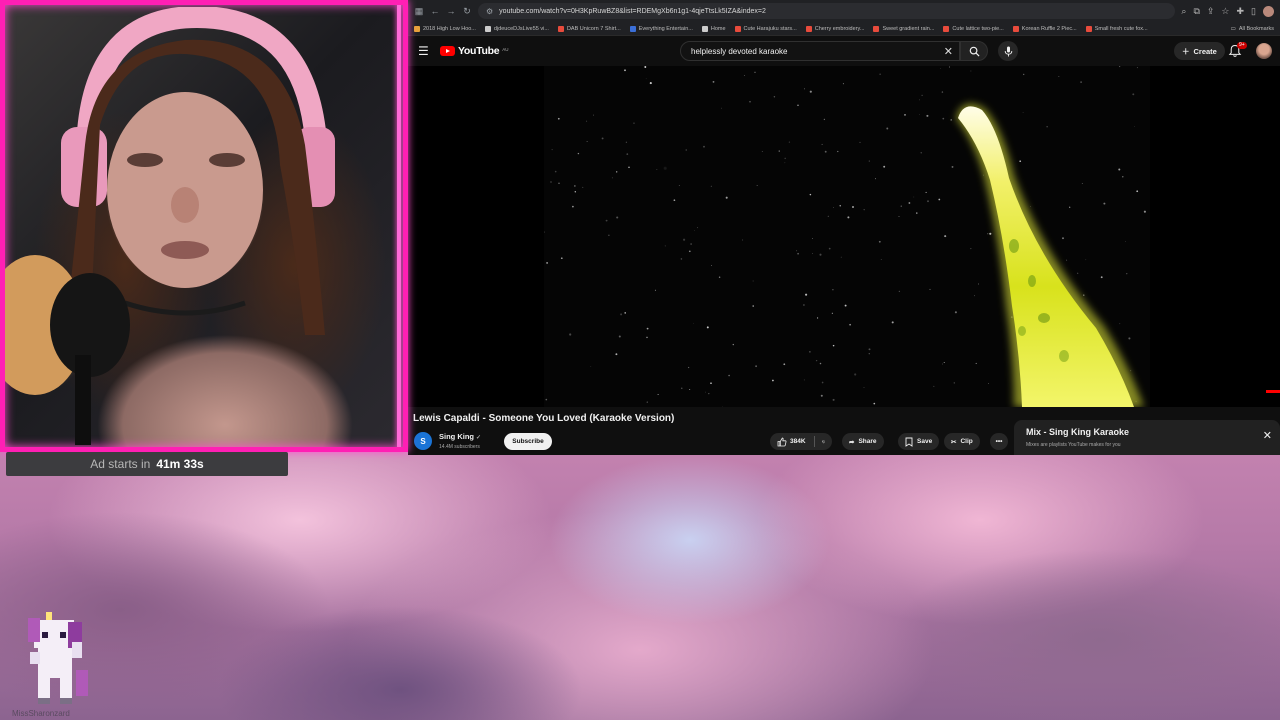 This screenshot has width=1280, height=720. I want to click on like-count: 384K, so click(798, 441).